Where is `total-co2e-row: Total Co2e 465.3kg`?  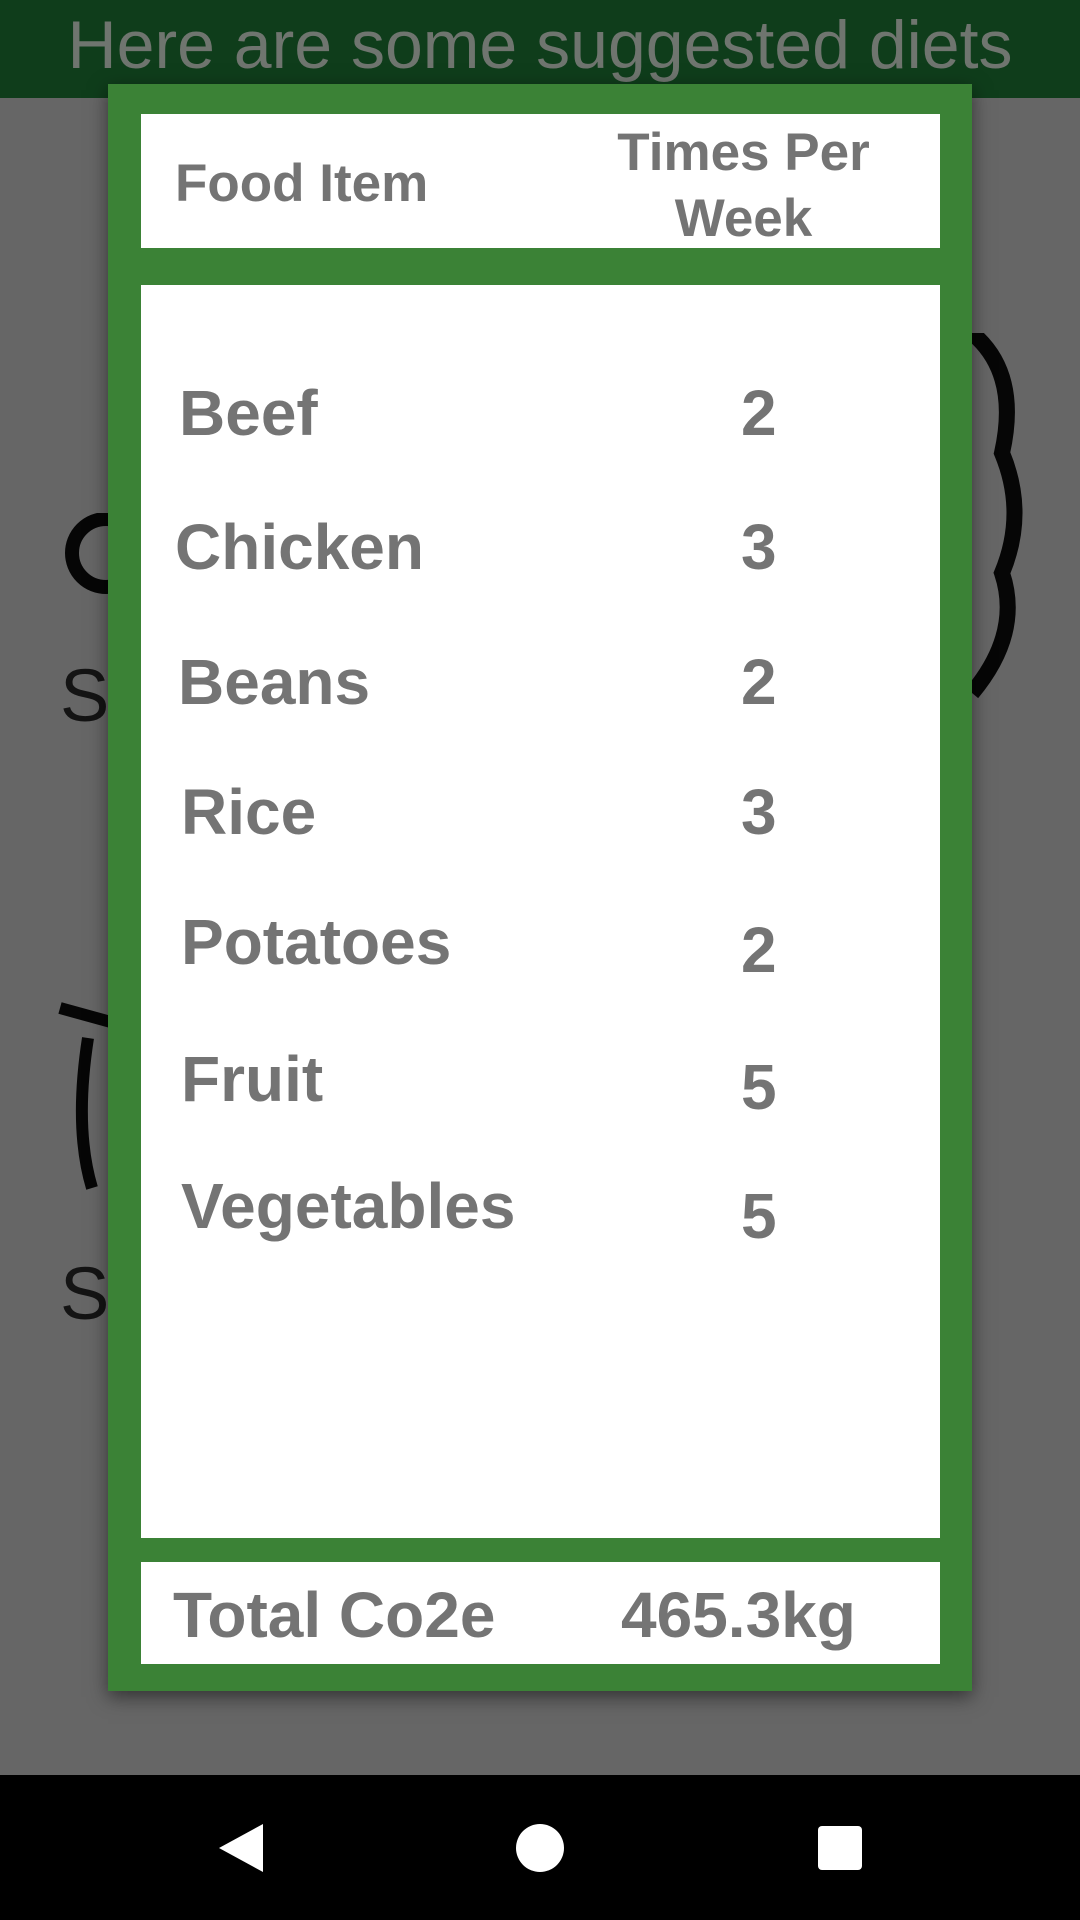 total-co2e-row: Total Co2e 465.3kg is located at coordinates (540, 1613).